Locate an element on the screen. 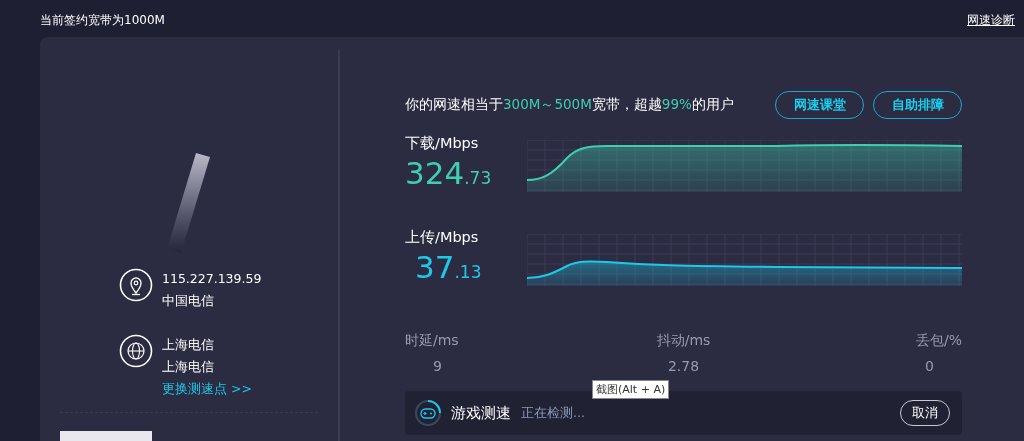 The width and height of the screenshot is (1024, 441). download-speed-value: 324.73 is located at coordinates (449, 173).